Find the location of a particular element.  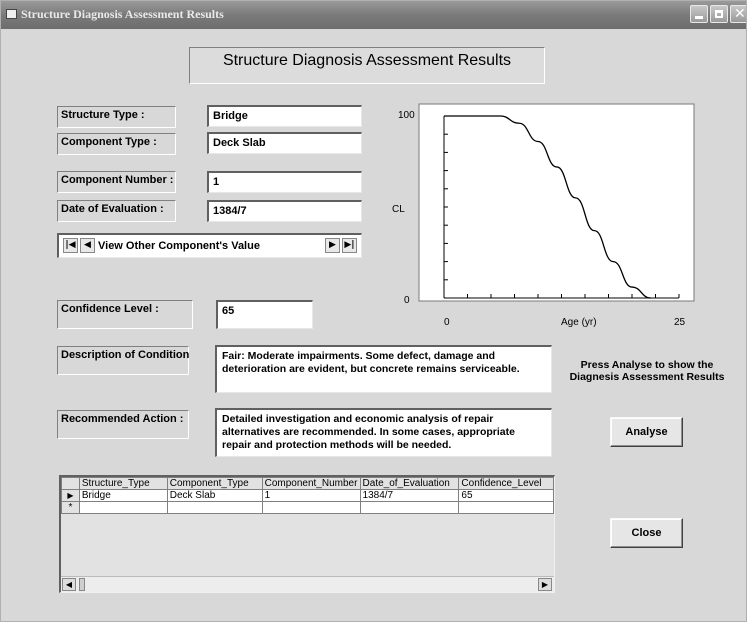

record-navigator: |◀ ◀ View Other Component's Value ▶ ▶| is located at coordinates (209, 245).